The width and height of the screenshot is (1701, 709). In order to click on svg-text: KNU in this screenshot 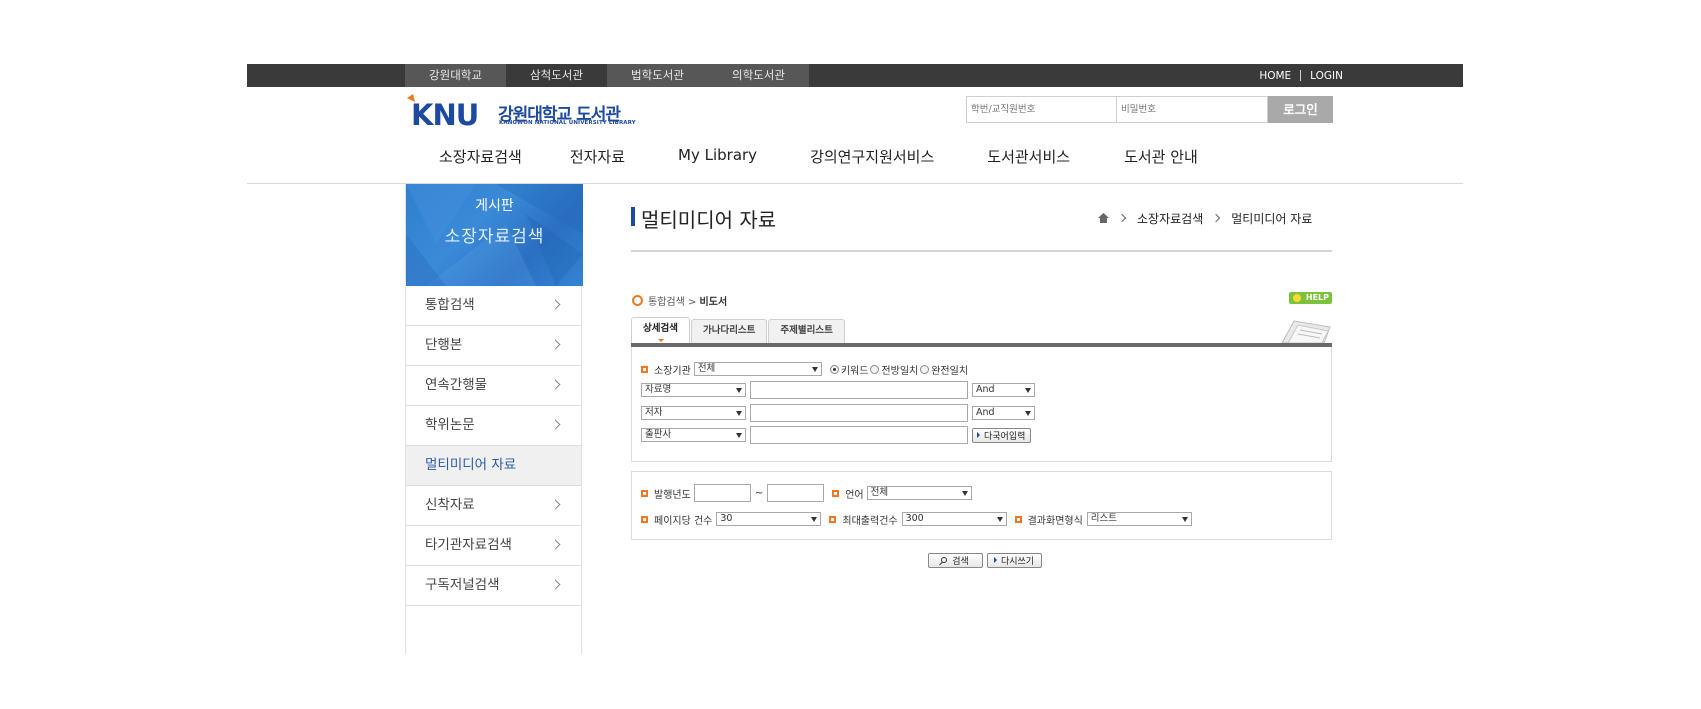, I will do `click(444, 114)`.